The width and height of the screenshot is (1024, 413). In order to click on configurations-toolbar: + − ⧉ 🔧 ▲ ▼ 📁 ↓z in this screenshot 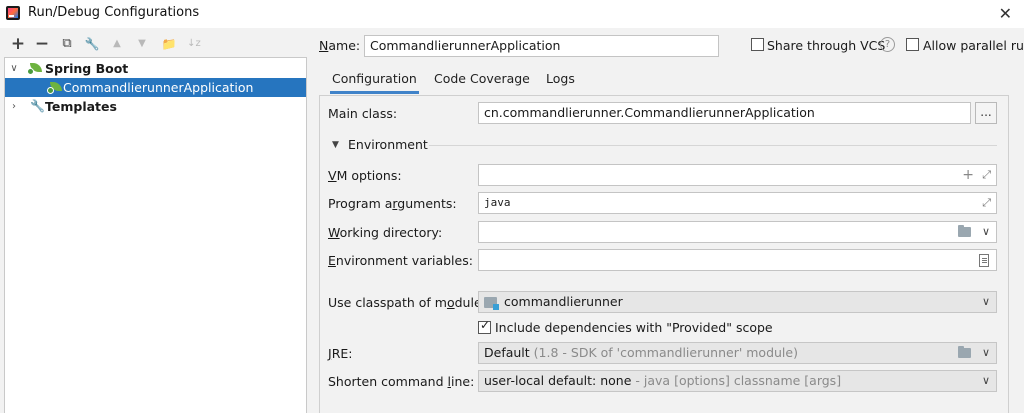, I will do `click(155, 44)`.